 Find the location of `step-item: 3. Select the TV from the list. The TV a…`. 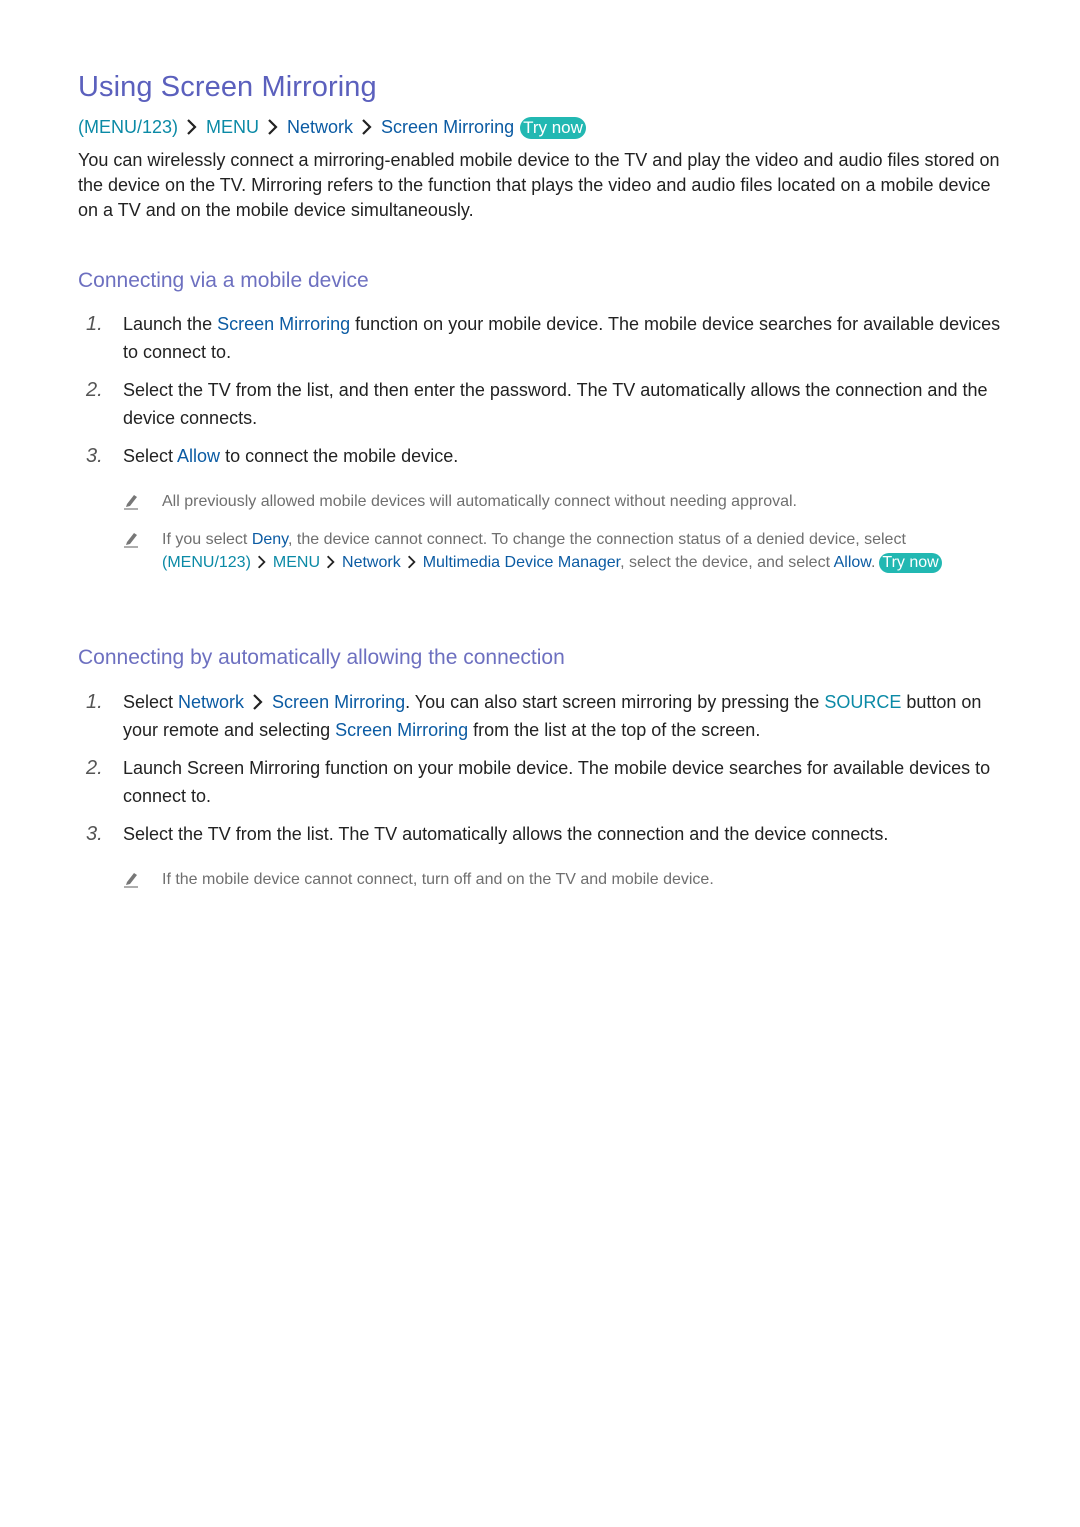

step-item: 3. Select the TV from the list. The TV a… is located at coordinates (548, 834).